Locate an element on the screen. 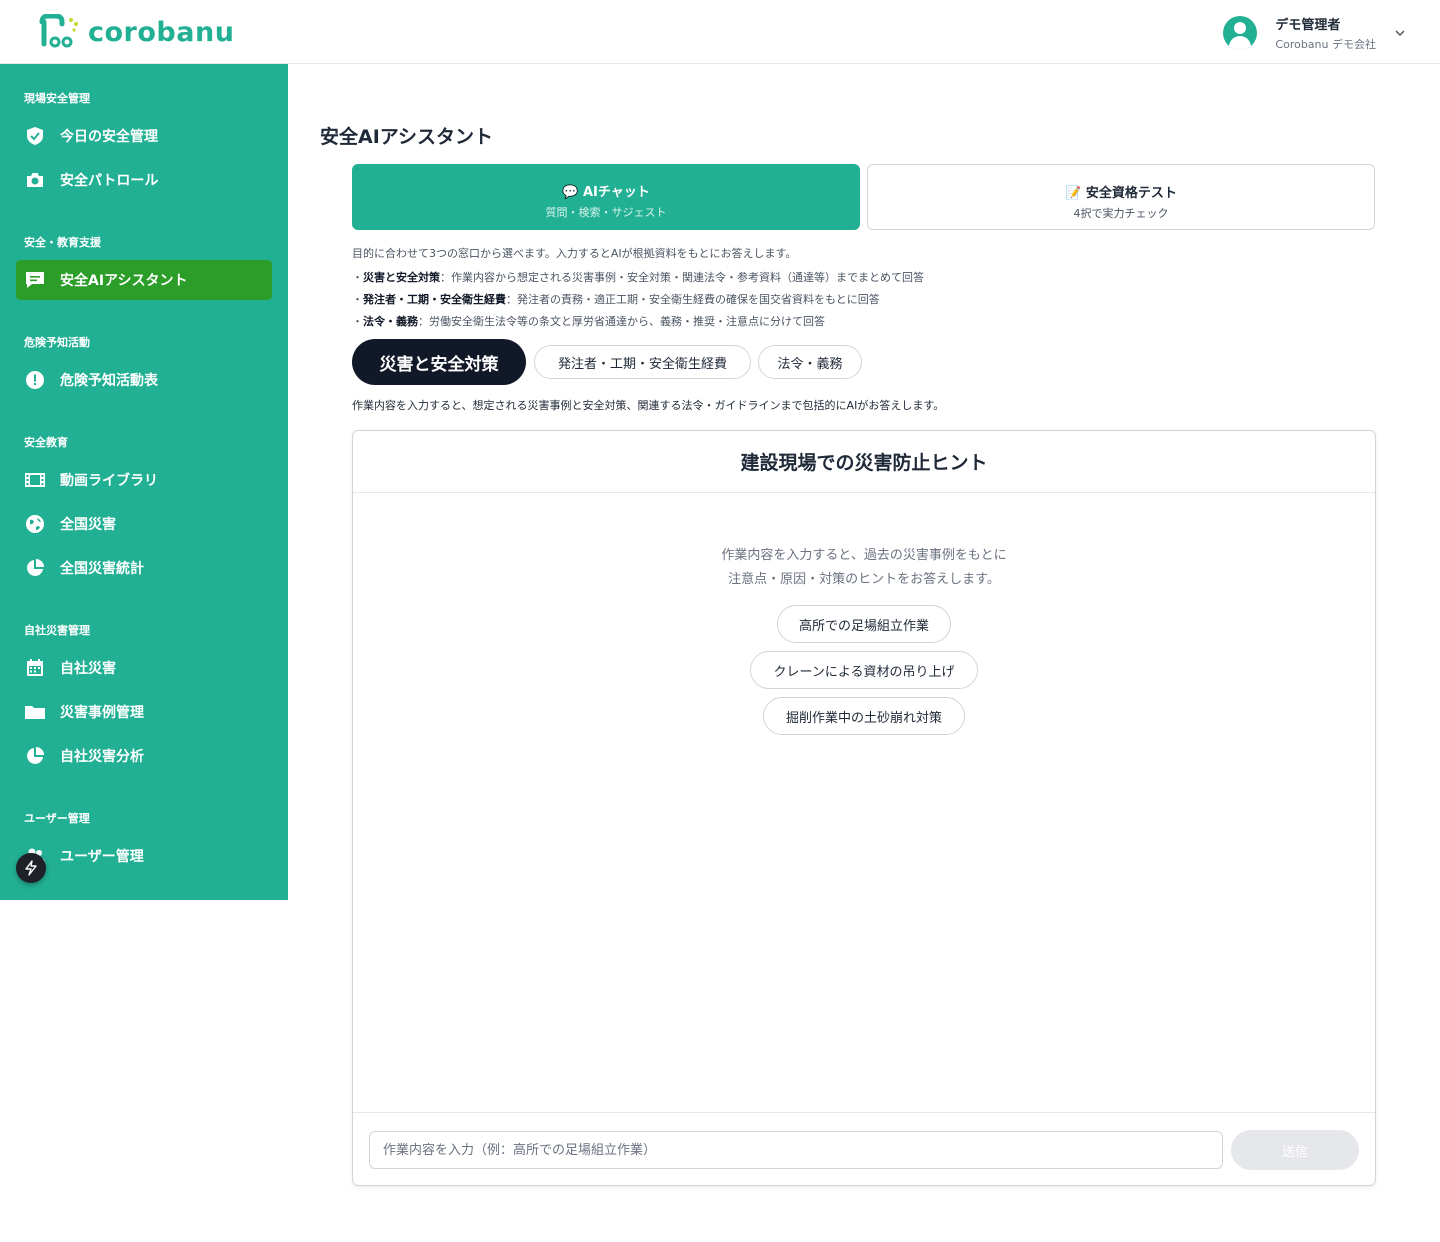 The width and height of the screenshot is (1440, 1242). sidebar-item-label: 災害事例管理 is located at coordinates (102, 713).